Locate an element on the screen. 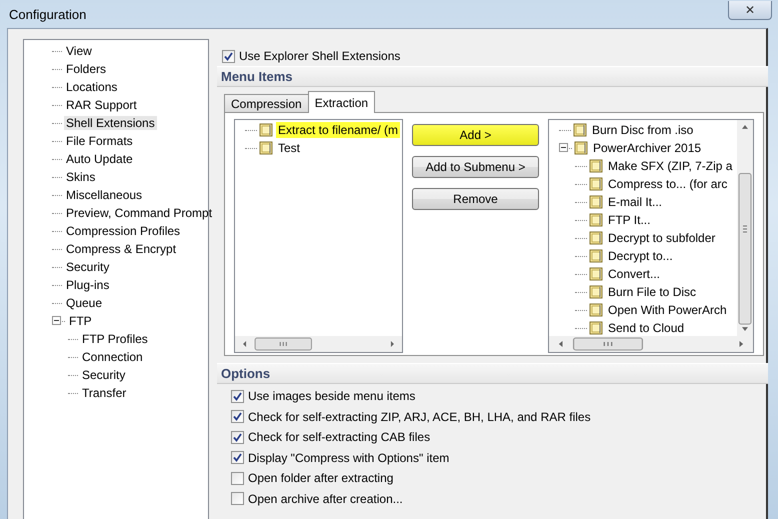  window-title: Configuration is located at coordinates (47, 14).